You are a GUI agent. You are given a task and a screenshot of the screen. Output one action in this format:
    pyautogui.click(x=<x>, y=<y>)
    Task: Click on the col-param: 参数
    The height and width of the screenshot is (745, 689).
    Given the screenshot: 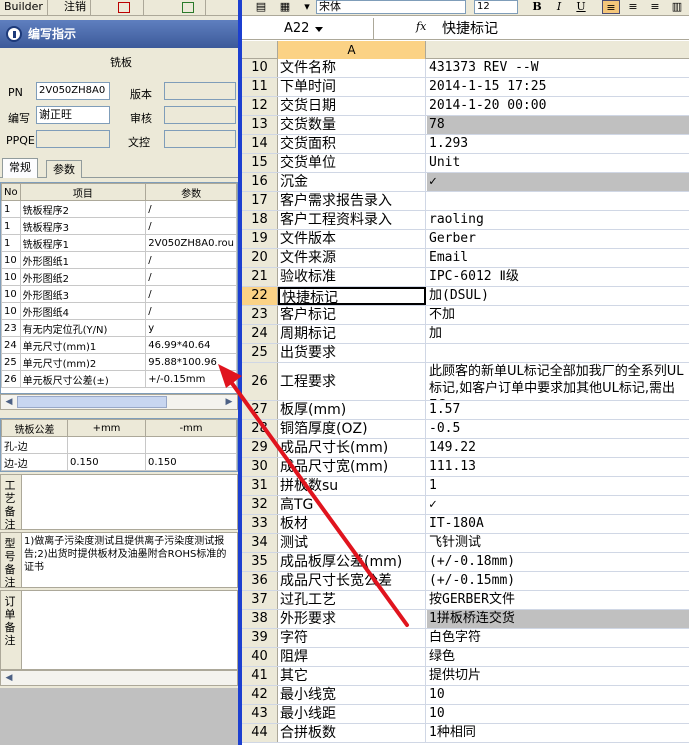 What is the action you would take?
    pyautogui.click(x=191, y=192)
    